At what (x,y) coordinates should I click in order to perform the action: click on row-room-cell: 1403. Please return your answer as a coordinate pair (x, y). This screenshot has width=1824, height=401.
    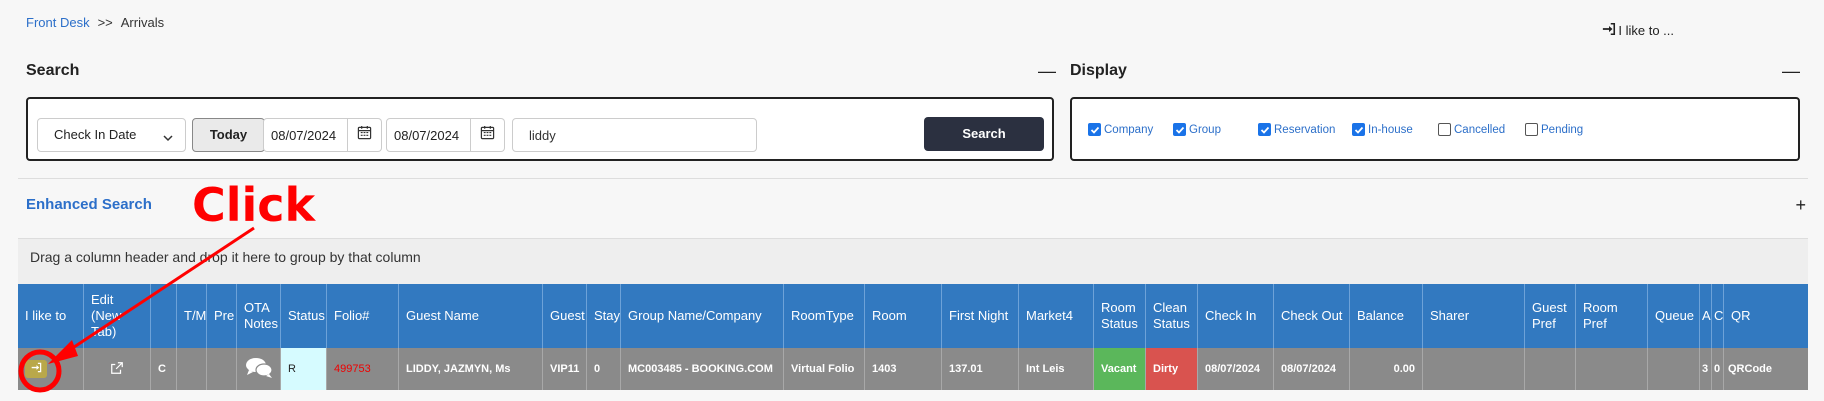
    Looking at the image, I should click on (903, 369).